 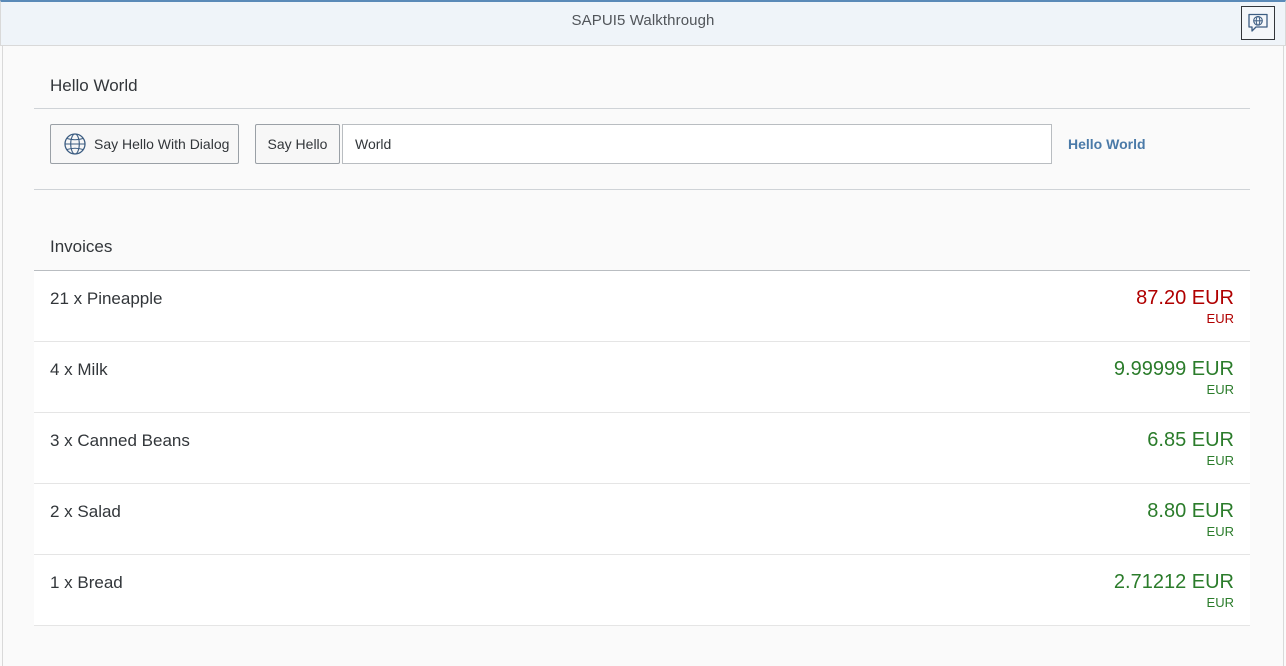 I want to click on invoice-item-4: 1 x Bread 2.71212 EUR EUR, so click(x=642, y=590).